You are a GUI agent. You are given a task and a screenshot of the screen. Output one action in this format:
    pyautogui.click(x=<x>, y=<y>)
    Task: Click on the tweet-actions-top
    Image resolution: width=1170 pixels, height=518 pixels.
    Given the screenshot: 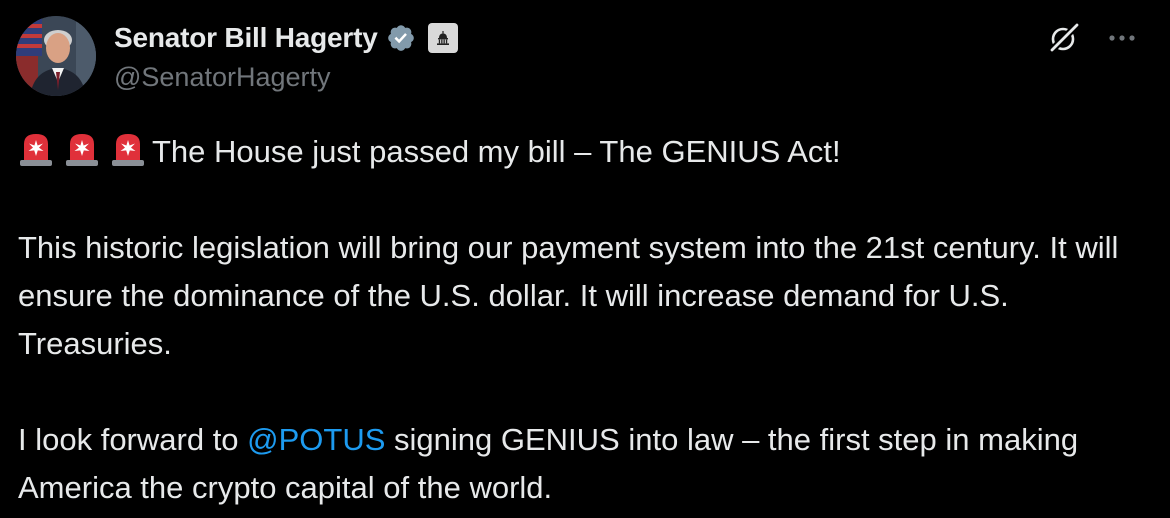 What is the action you would take?
    pyautogui.click(x=1093, y=38)
    